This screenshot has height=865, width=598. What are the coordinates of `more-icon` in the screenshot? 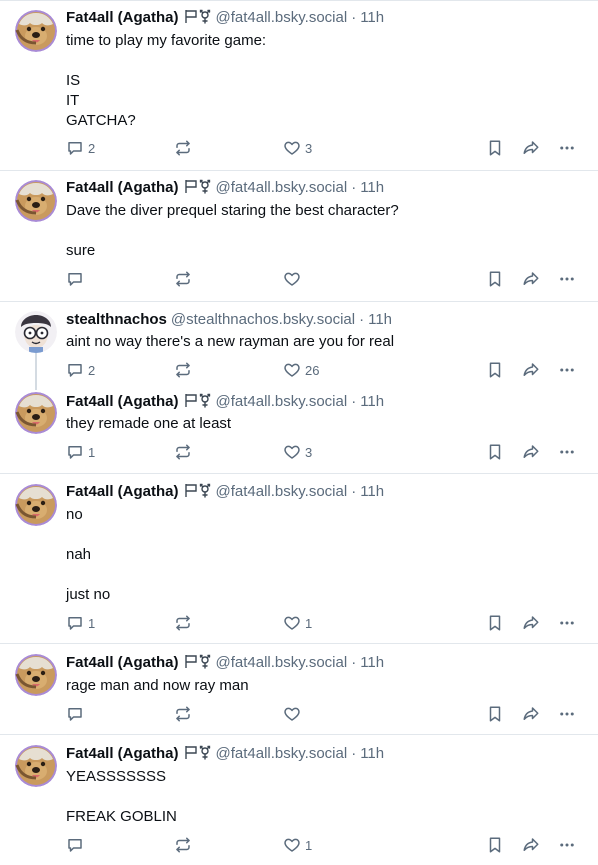 It's located at (567, 623).